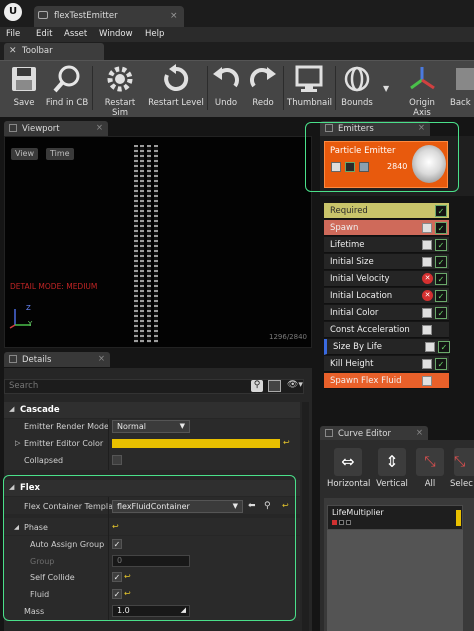 This screenshot has height=631, width=474. I want to click on vertical-button: ⇕ Vertical, so click(392, 468).